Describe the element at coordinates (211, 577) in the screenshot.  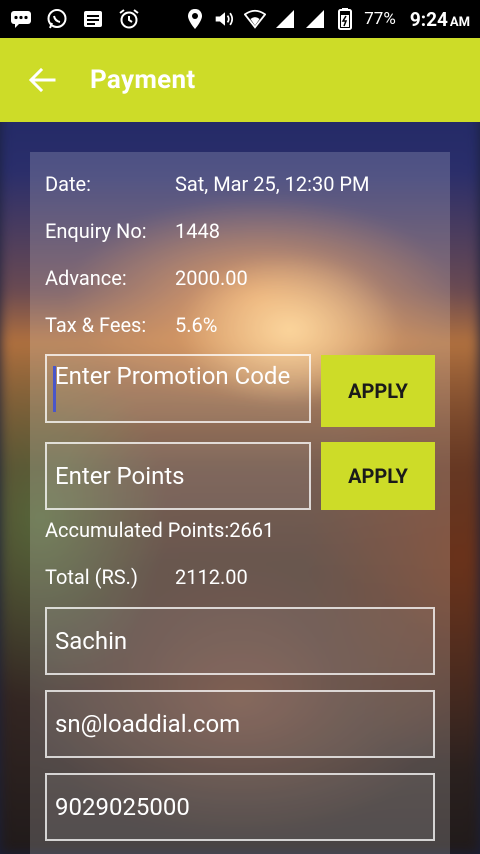
I see `total-value: 2112.00` at that location.